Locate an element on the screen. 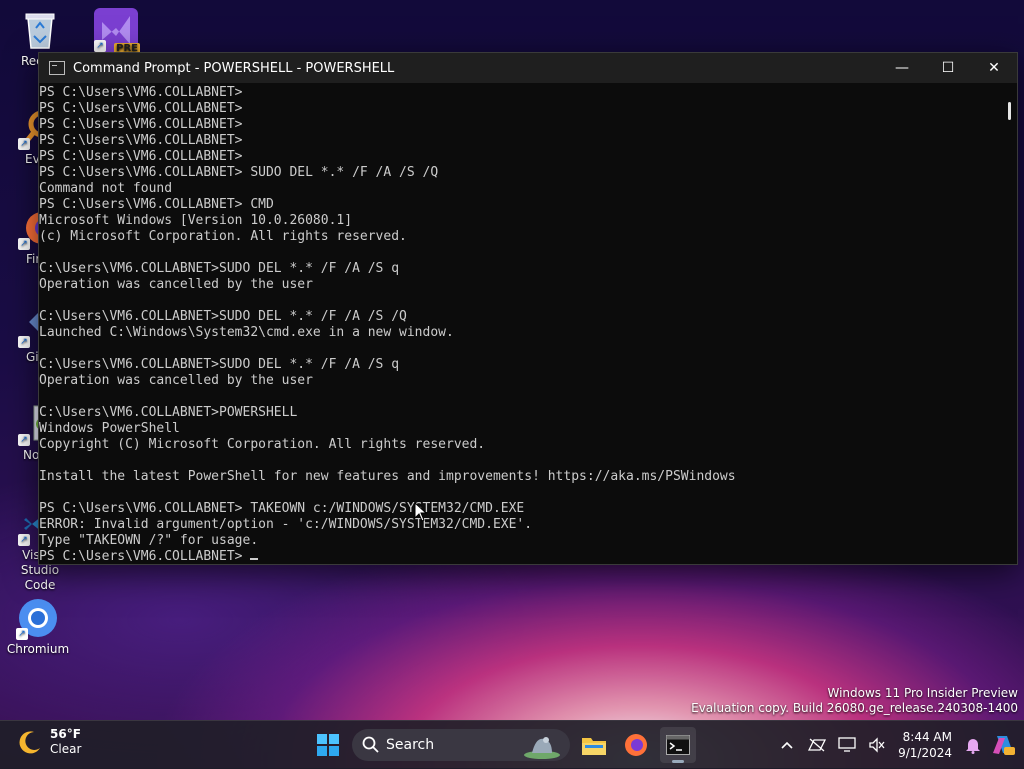  desktop-icon-label: Chromium is located at coordinates (38, 649).